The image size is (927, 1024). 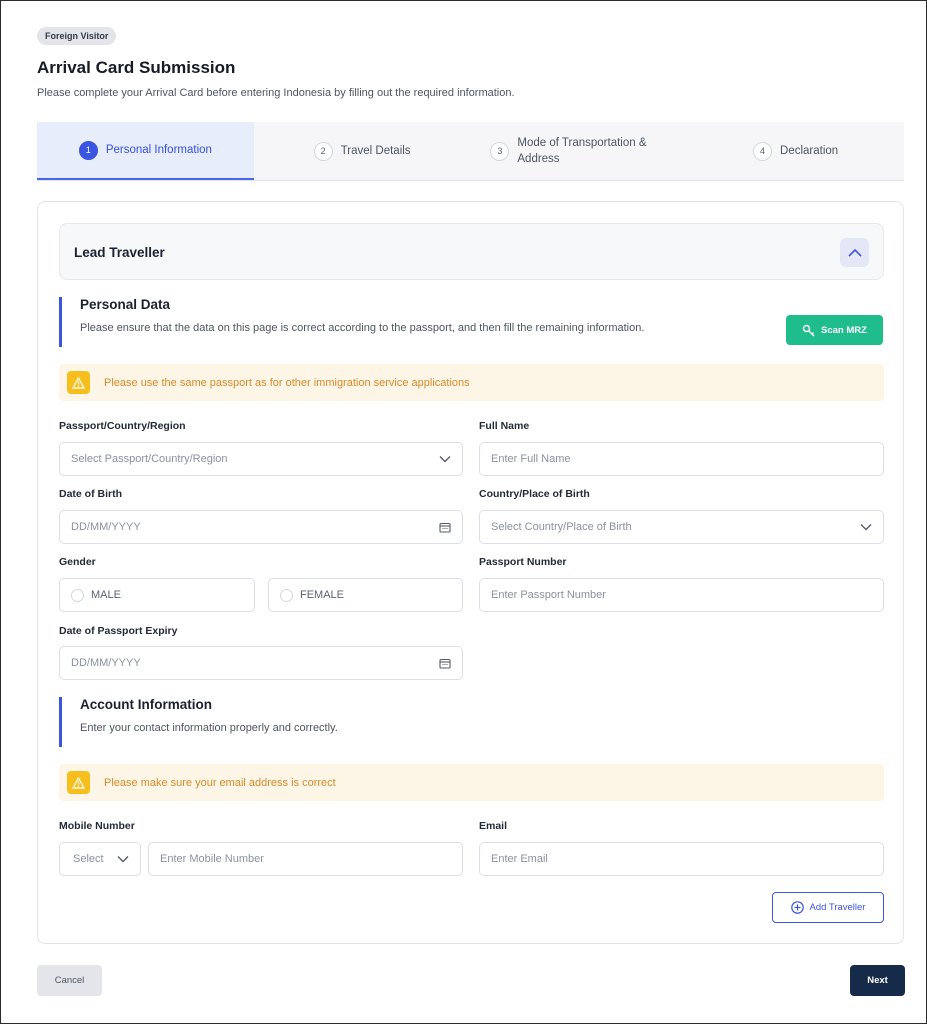 I want to click on email-input: Enter Email, so click(x=681, y=859).